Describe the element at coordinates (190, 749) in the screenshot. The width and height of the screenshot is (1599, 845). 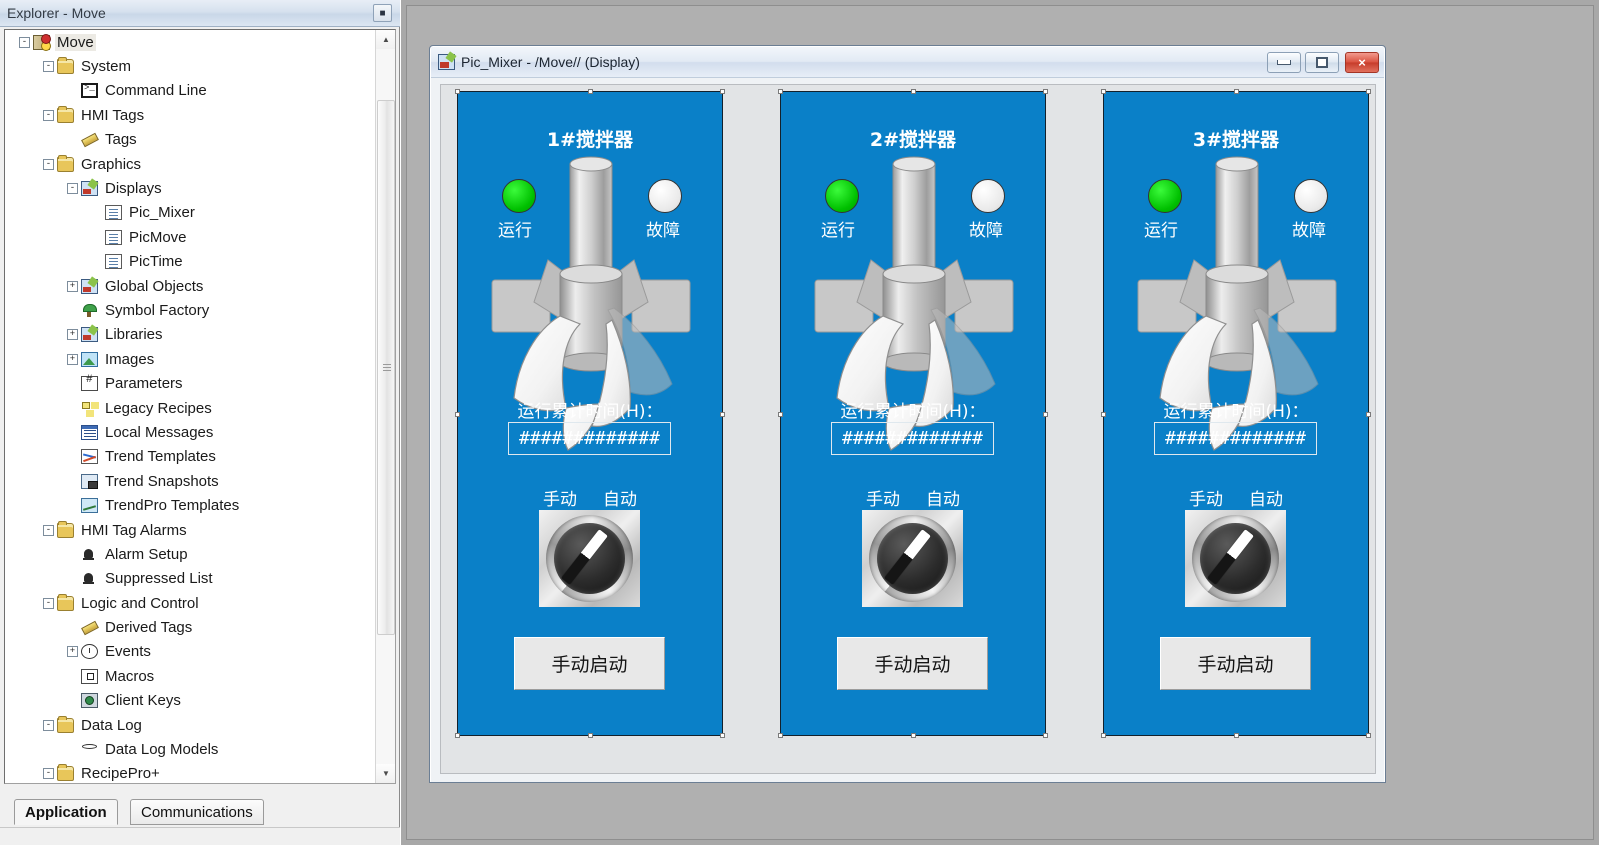
I see `tree-item-data-log-models: Data Log Models` at that location.